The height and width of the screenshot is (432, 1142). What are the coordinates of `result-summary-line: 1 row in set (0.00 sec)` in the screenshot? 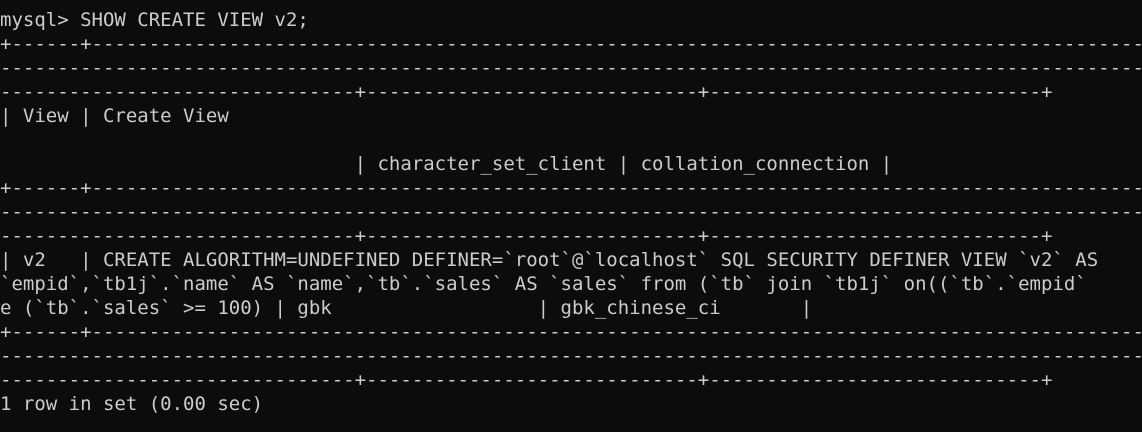 It's located at (132, 404).